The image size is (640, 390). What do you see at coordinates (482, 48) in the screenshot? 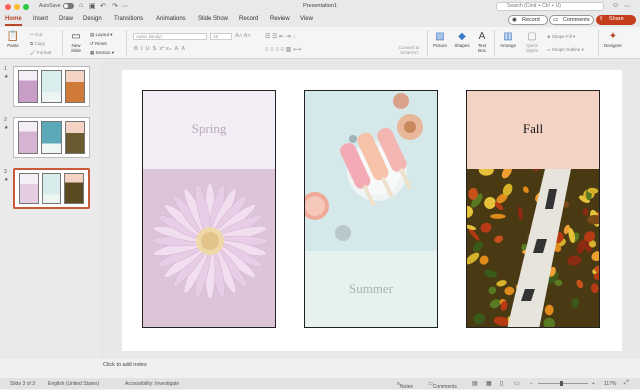
I see `text-box-label: Text Box` at bounding box center [482, 48].